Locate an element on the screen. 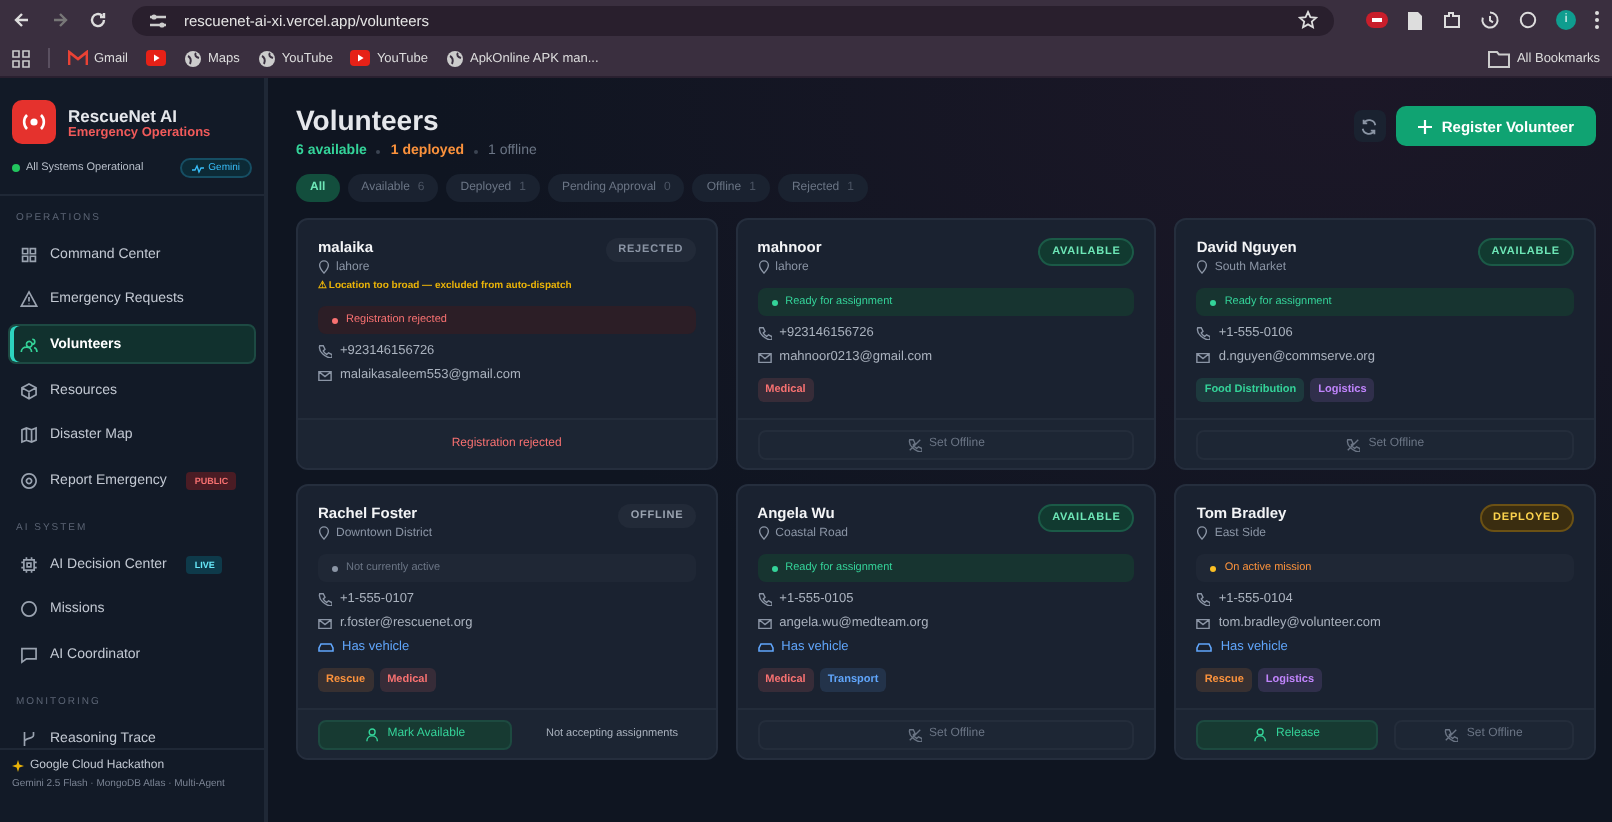  page-title: Volunteers is located at coordinates (368, 120).